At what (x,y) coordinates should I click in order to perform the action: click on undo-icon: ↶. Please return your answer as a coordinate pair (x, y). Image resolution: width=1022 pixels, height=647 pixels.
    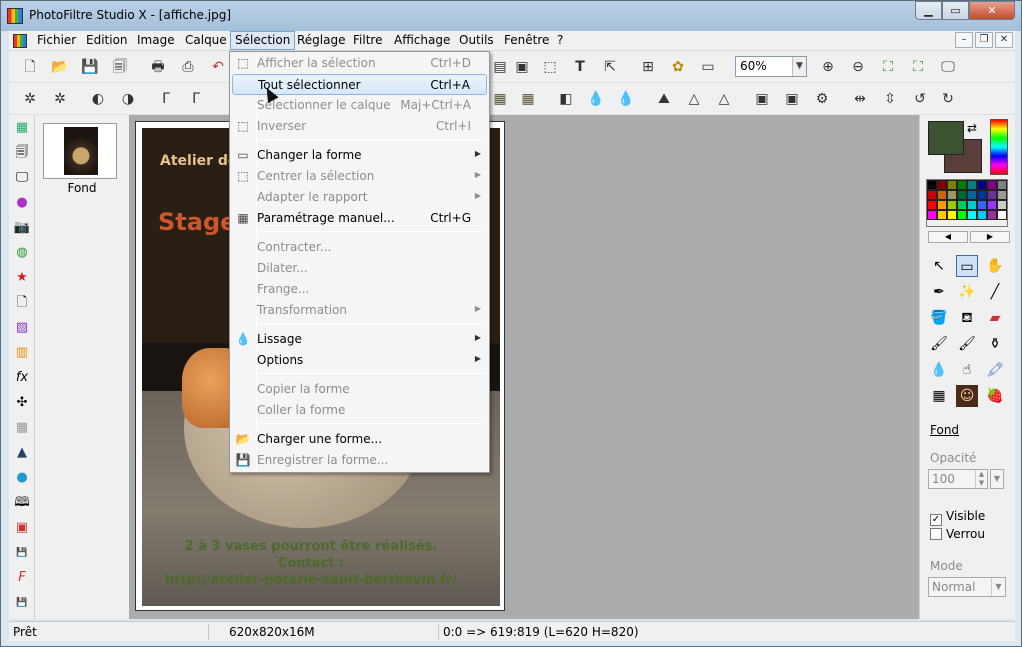
    Looking at the image, I should click on (218, 67).